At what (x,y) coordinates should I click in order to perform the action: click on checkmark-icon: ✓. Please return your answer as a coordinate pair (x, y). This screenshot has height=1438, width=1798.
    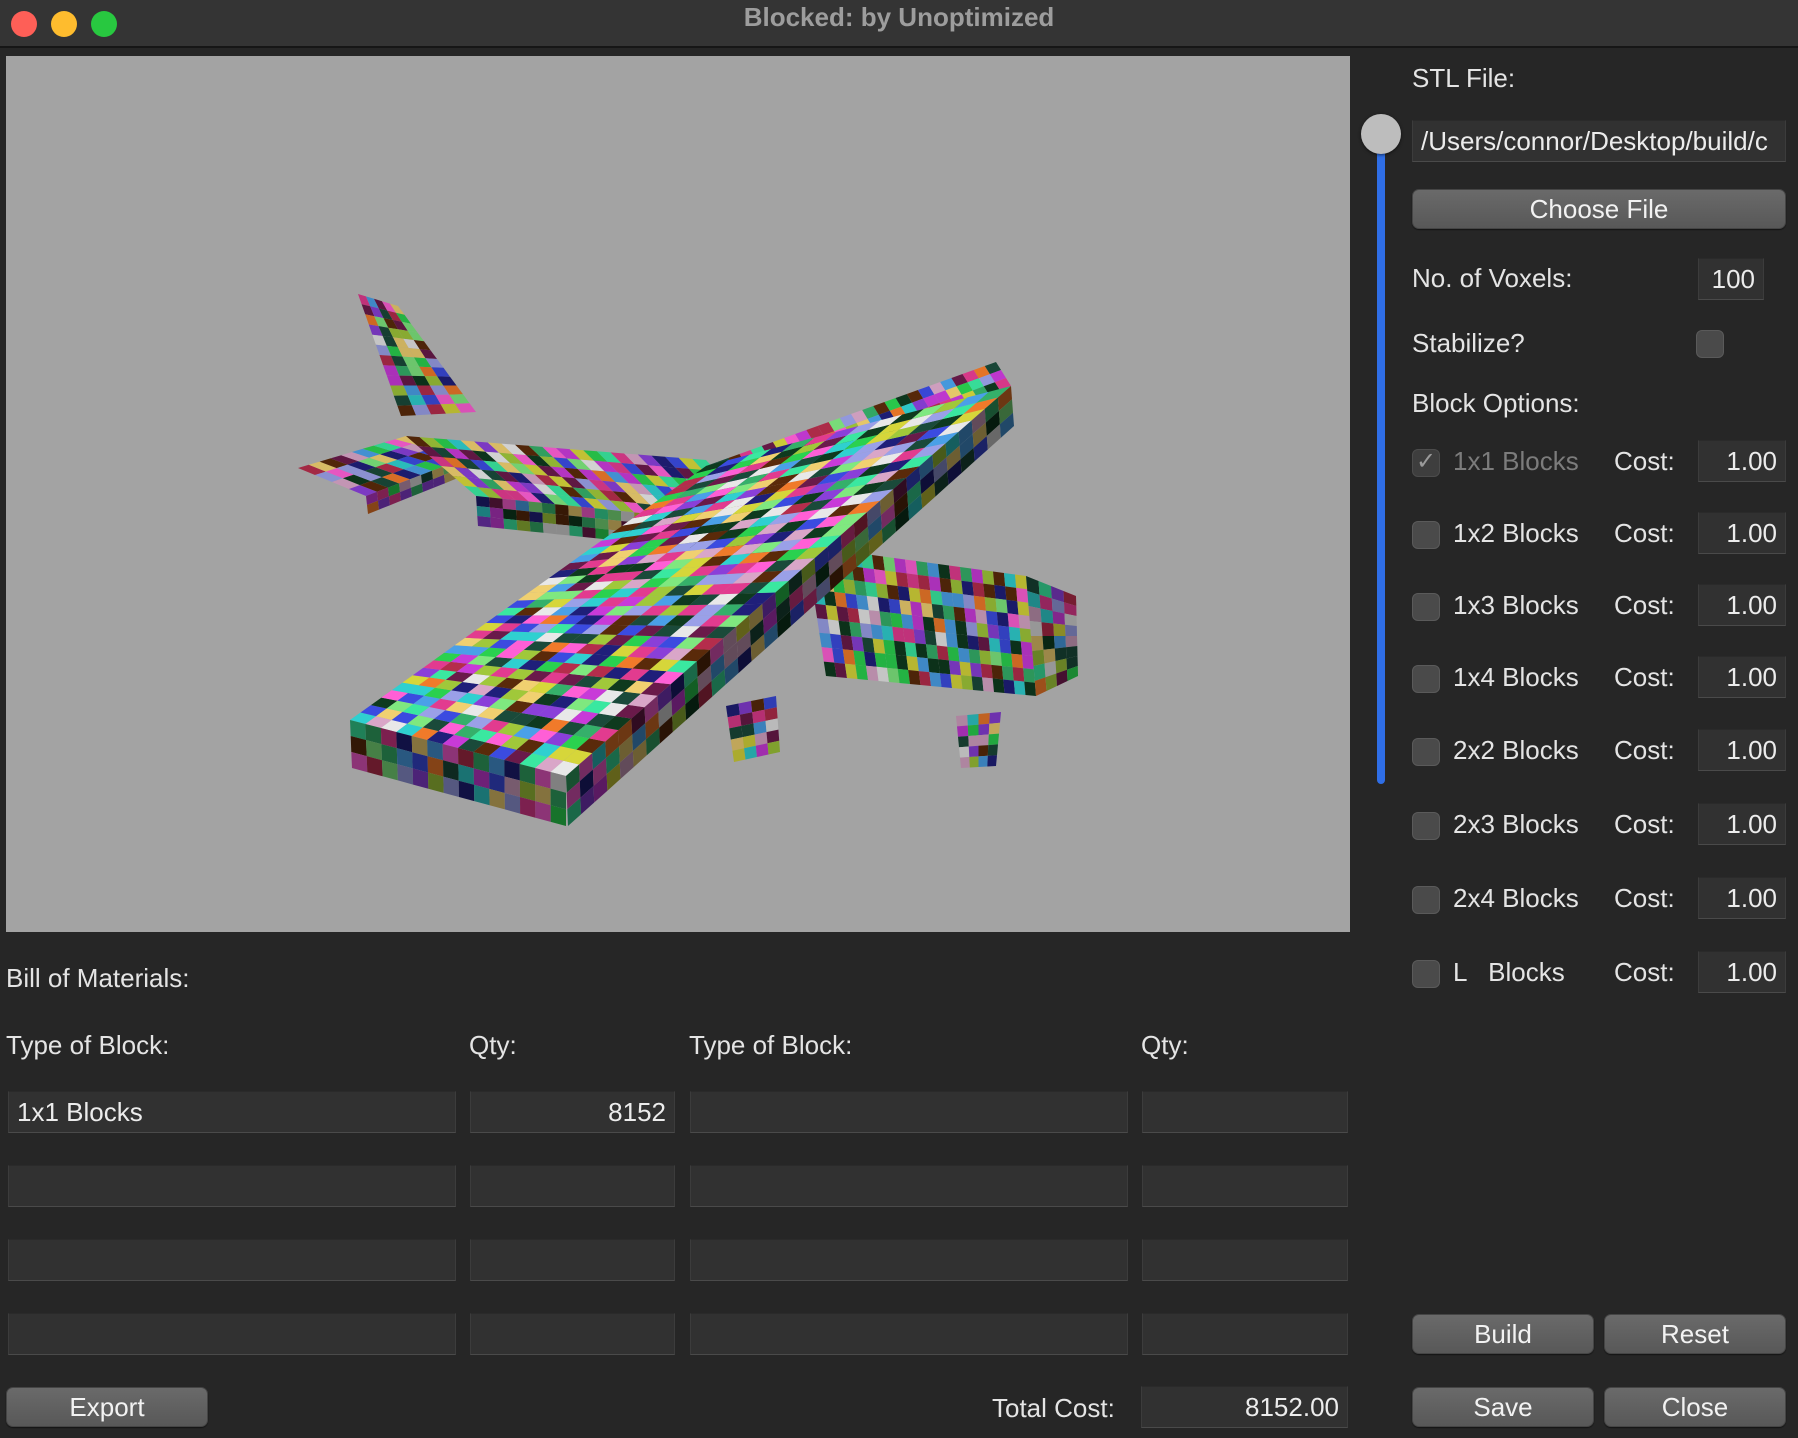
    Looking at the image, I should click on (1426, 461).